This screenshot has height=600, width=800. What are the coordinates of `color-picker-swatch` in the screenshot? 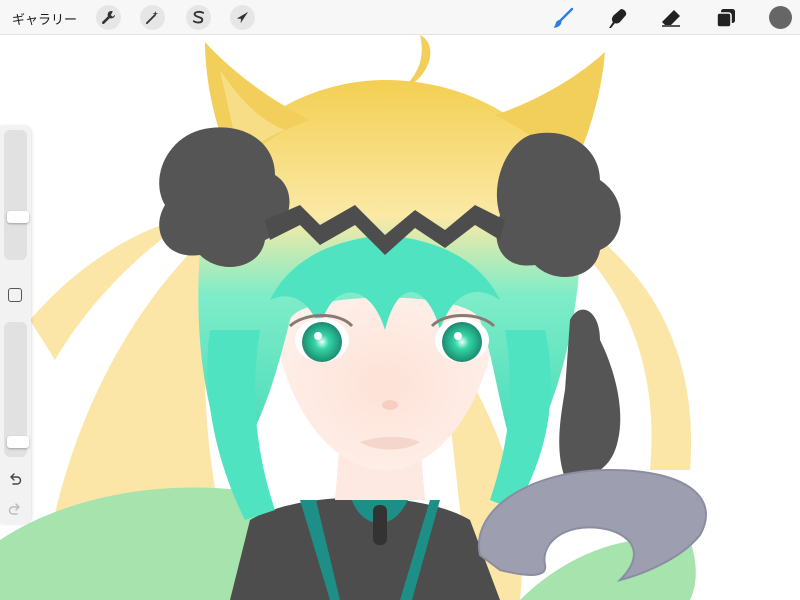 It's located at (780, 17).